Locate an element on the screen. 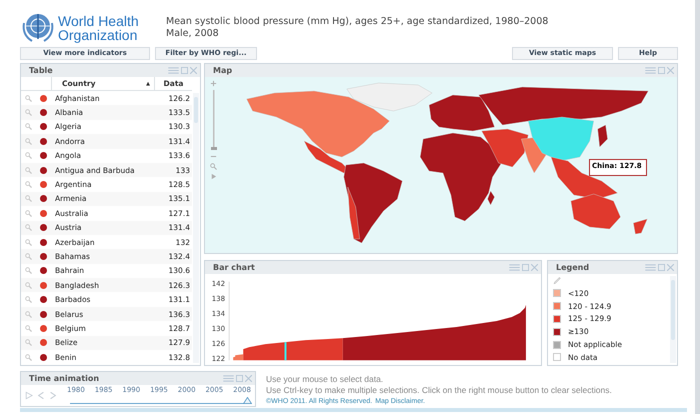 This screenshot has height=414, width=700. logo-text: Organization is located at coordinates (98, 35).